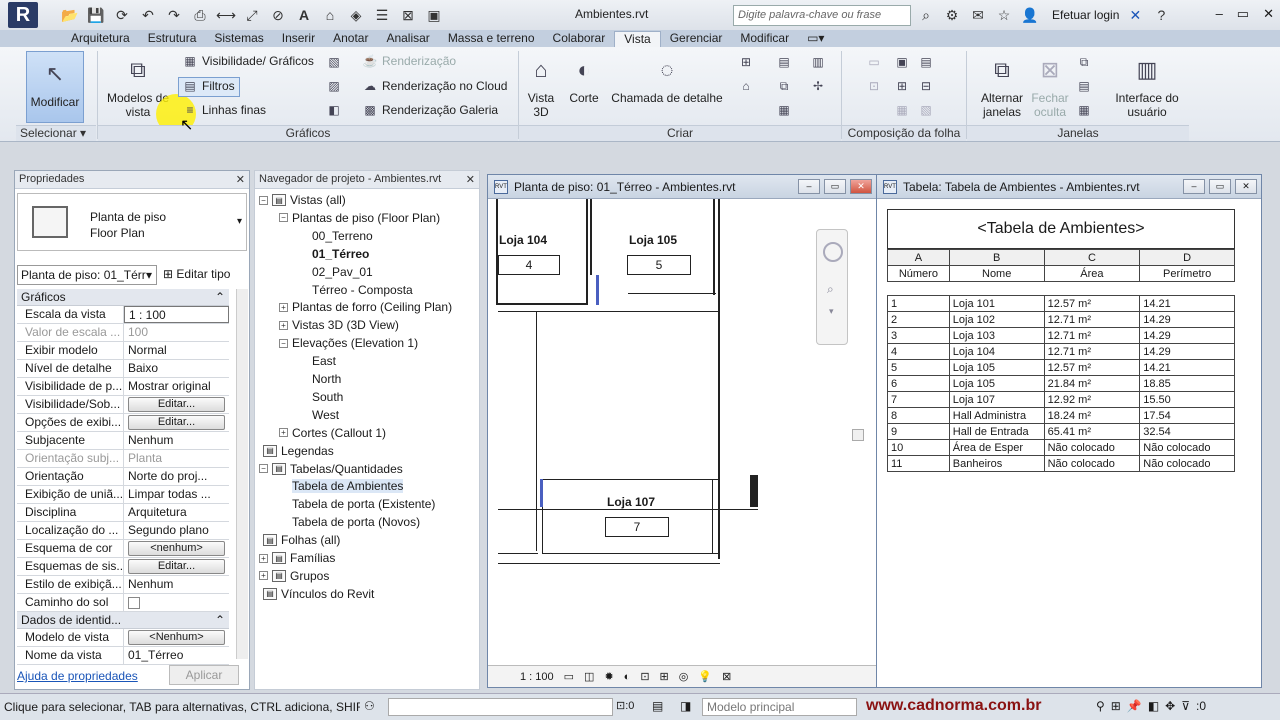 The image size is (1280, 720). Describe the element at coordinates (685, 706) in the screenshot. I see `edit-options-icon: ◨` at that location.